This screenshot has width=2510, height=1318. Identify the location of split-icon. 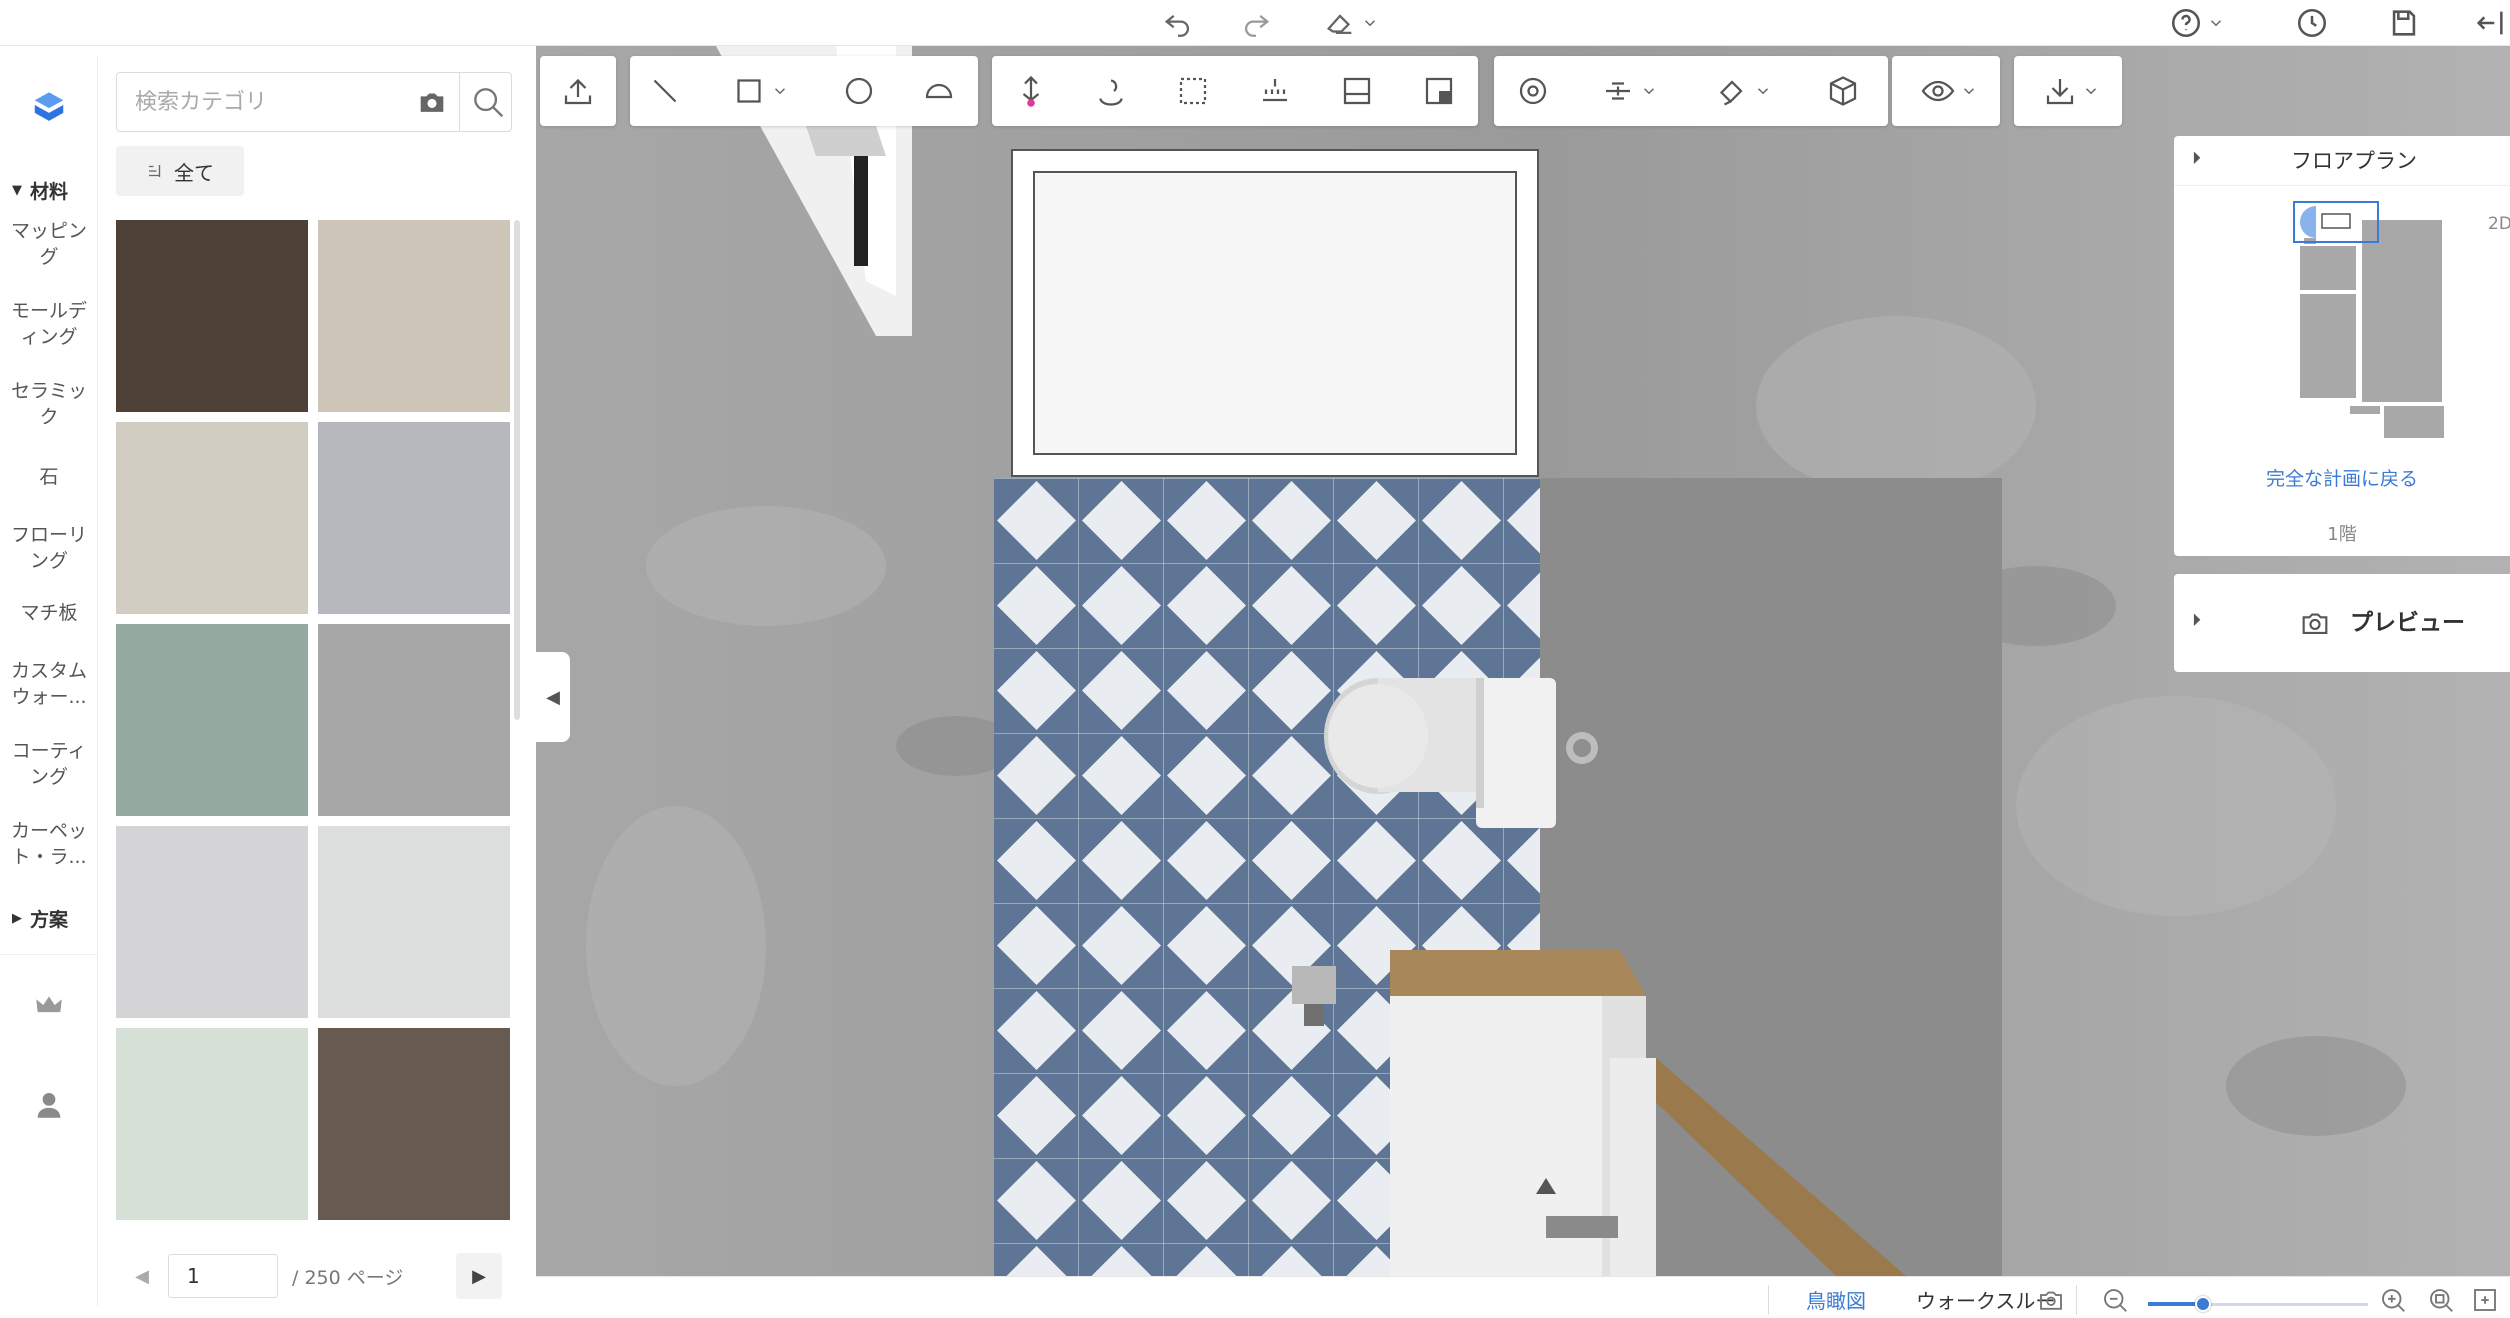
(1357, 91).